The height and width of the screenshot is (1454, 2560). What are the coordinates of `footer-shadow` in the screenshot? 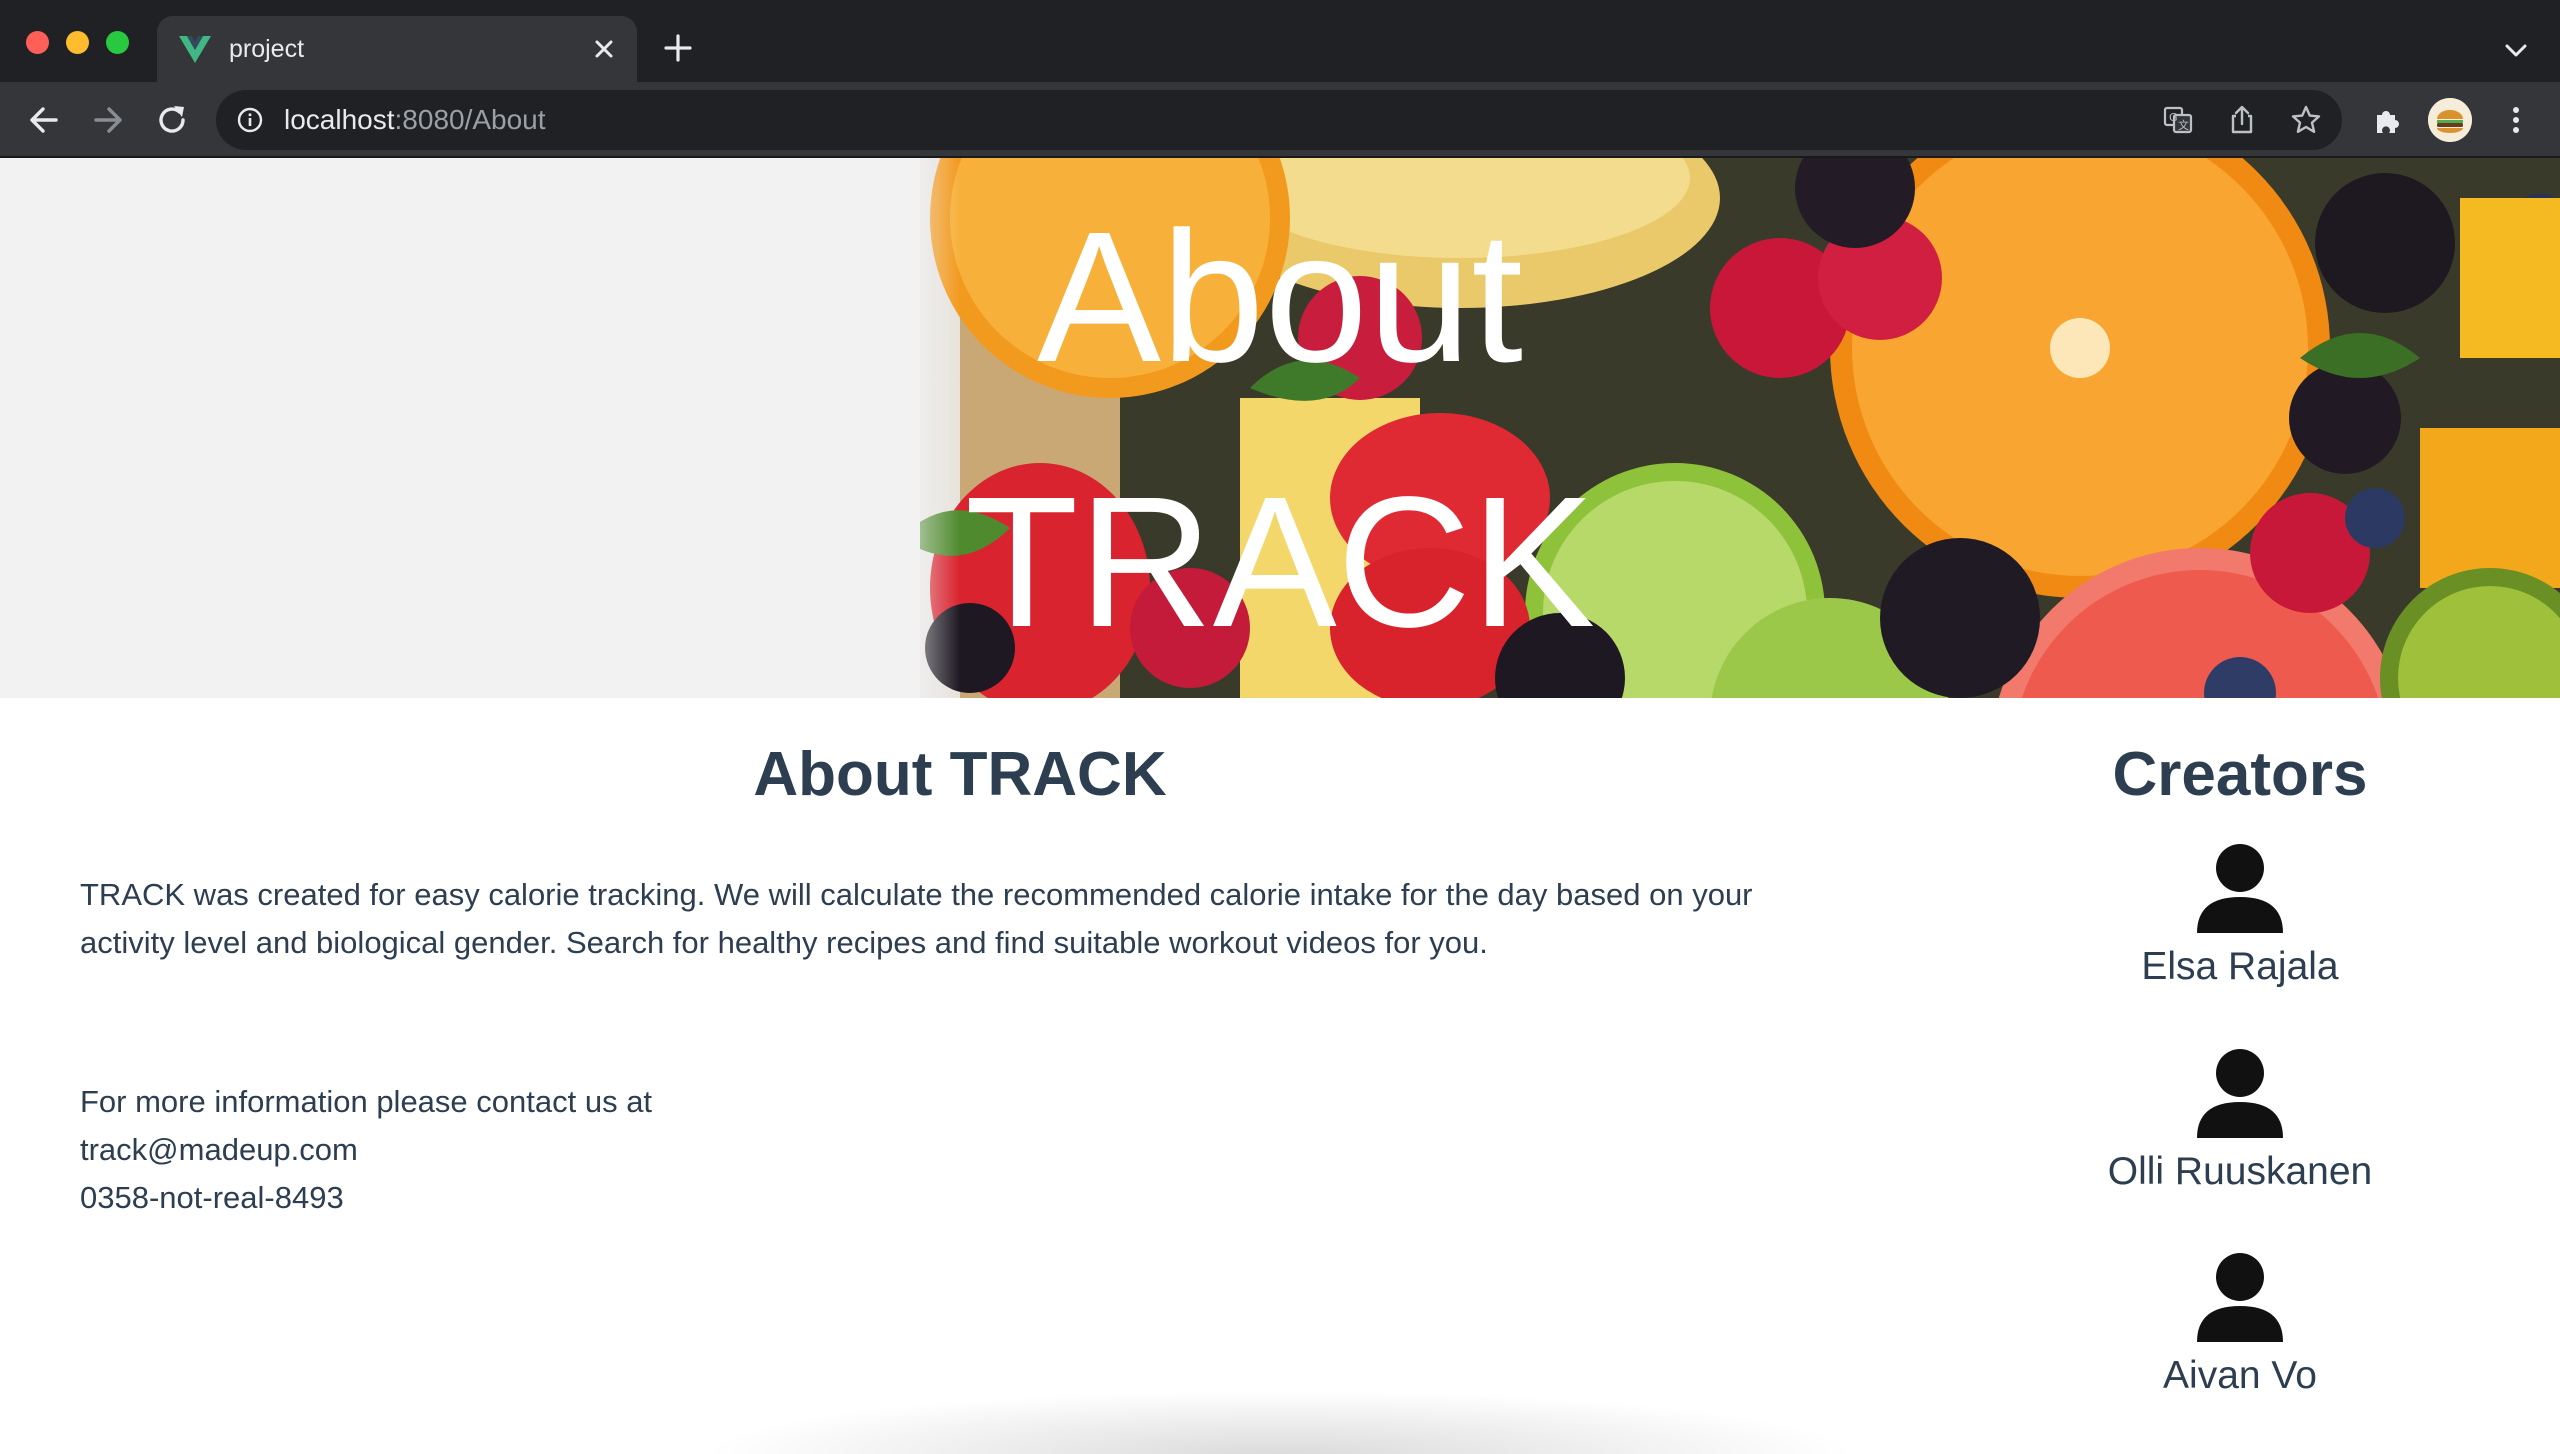 It's located at (1280, 1422).